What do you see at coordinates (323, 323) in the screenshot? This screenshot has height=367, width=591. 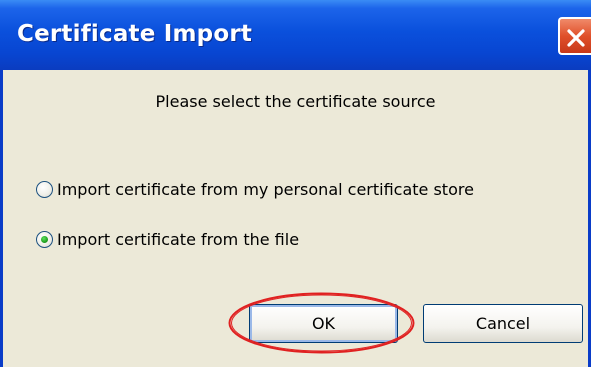 I see `ok-button: OK` at bounding box center [323, 323].